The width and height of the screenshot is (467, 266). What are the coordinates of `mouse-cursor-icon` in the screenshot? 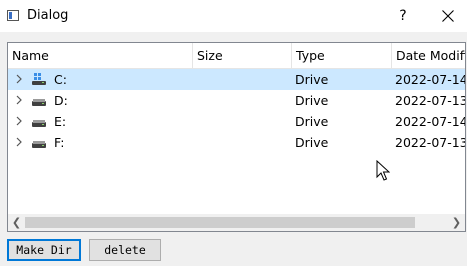 It's located at (383, 170).